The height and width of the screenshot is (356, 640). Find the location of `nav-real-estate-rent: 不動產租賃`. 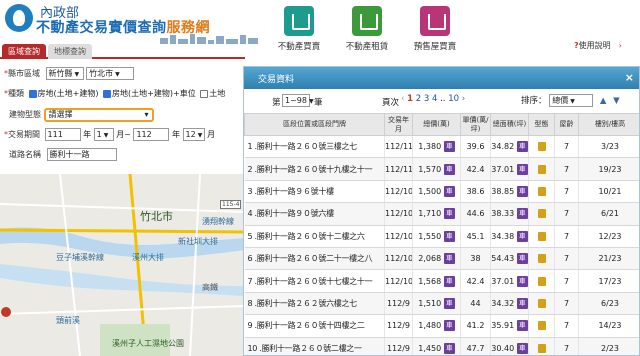

nav-real-estate-rent: 不動產租賃 is located at coordinates (367, 28).